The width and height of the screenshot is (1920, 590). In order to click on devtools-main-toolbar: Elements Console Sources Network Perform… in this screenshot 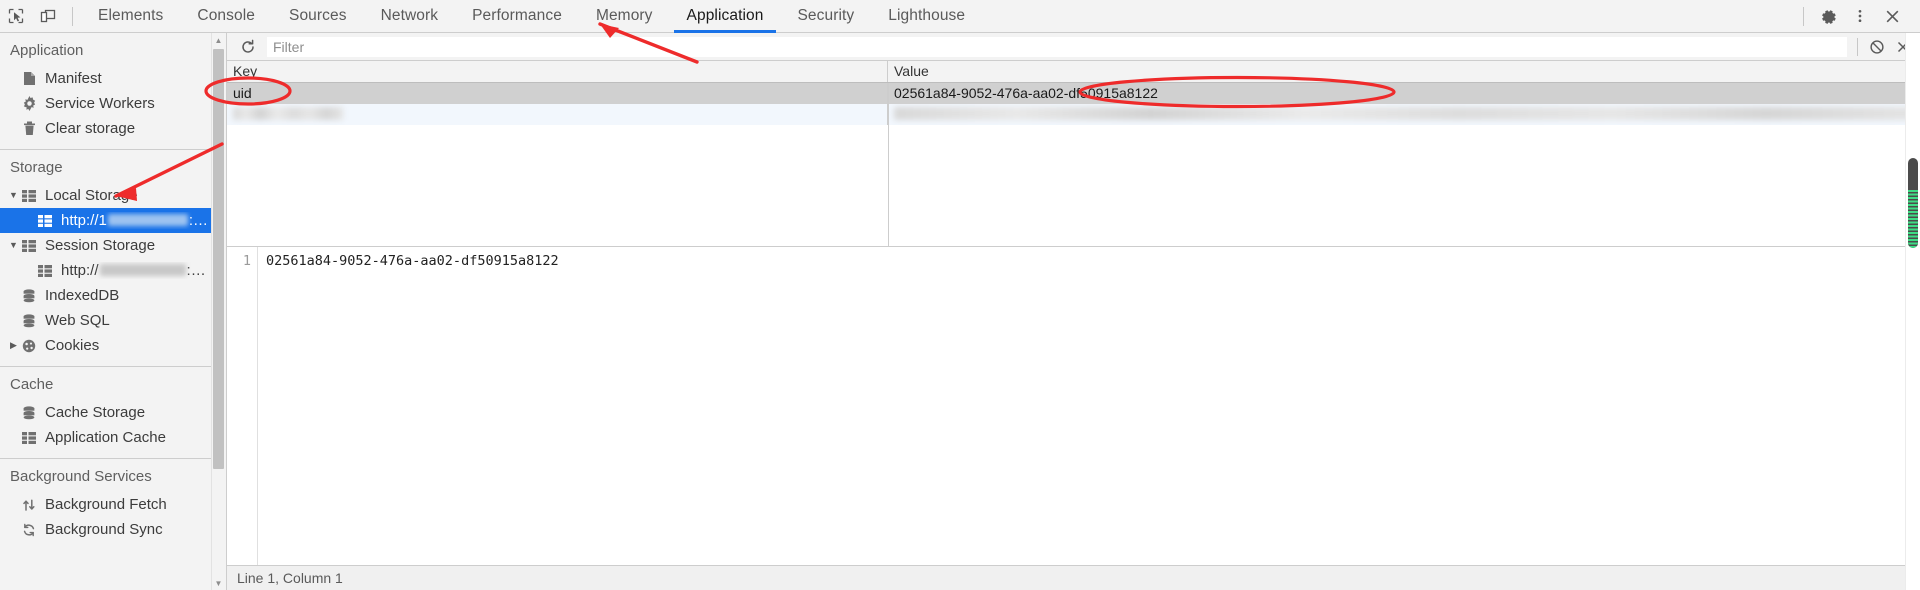, I will do `click(960, 16)`.